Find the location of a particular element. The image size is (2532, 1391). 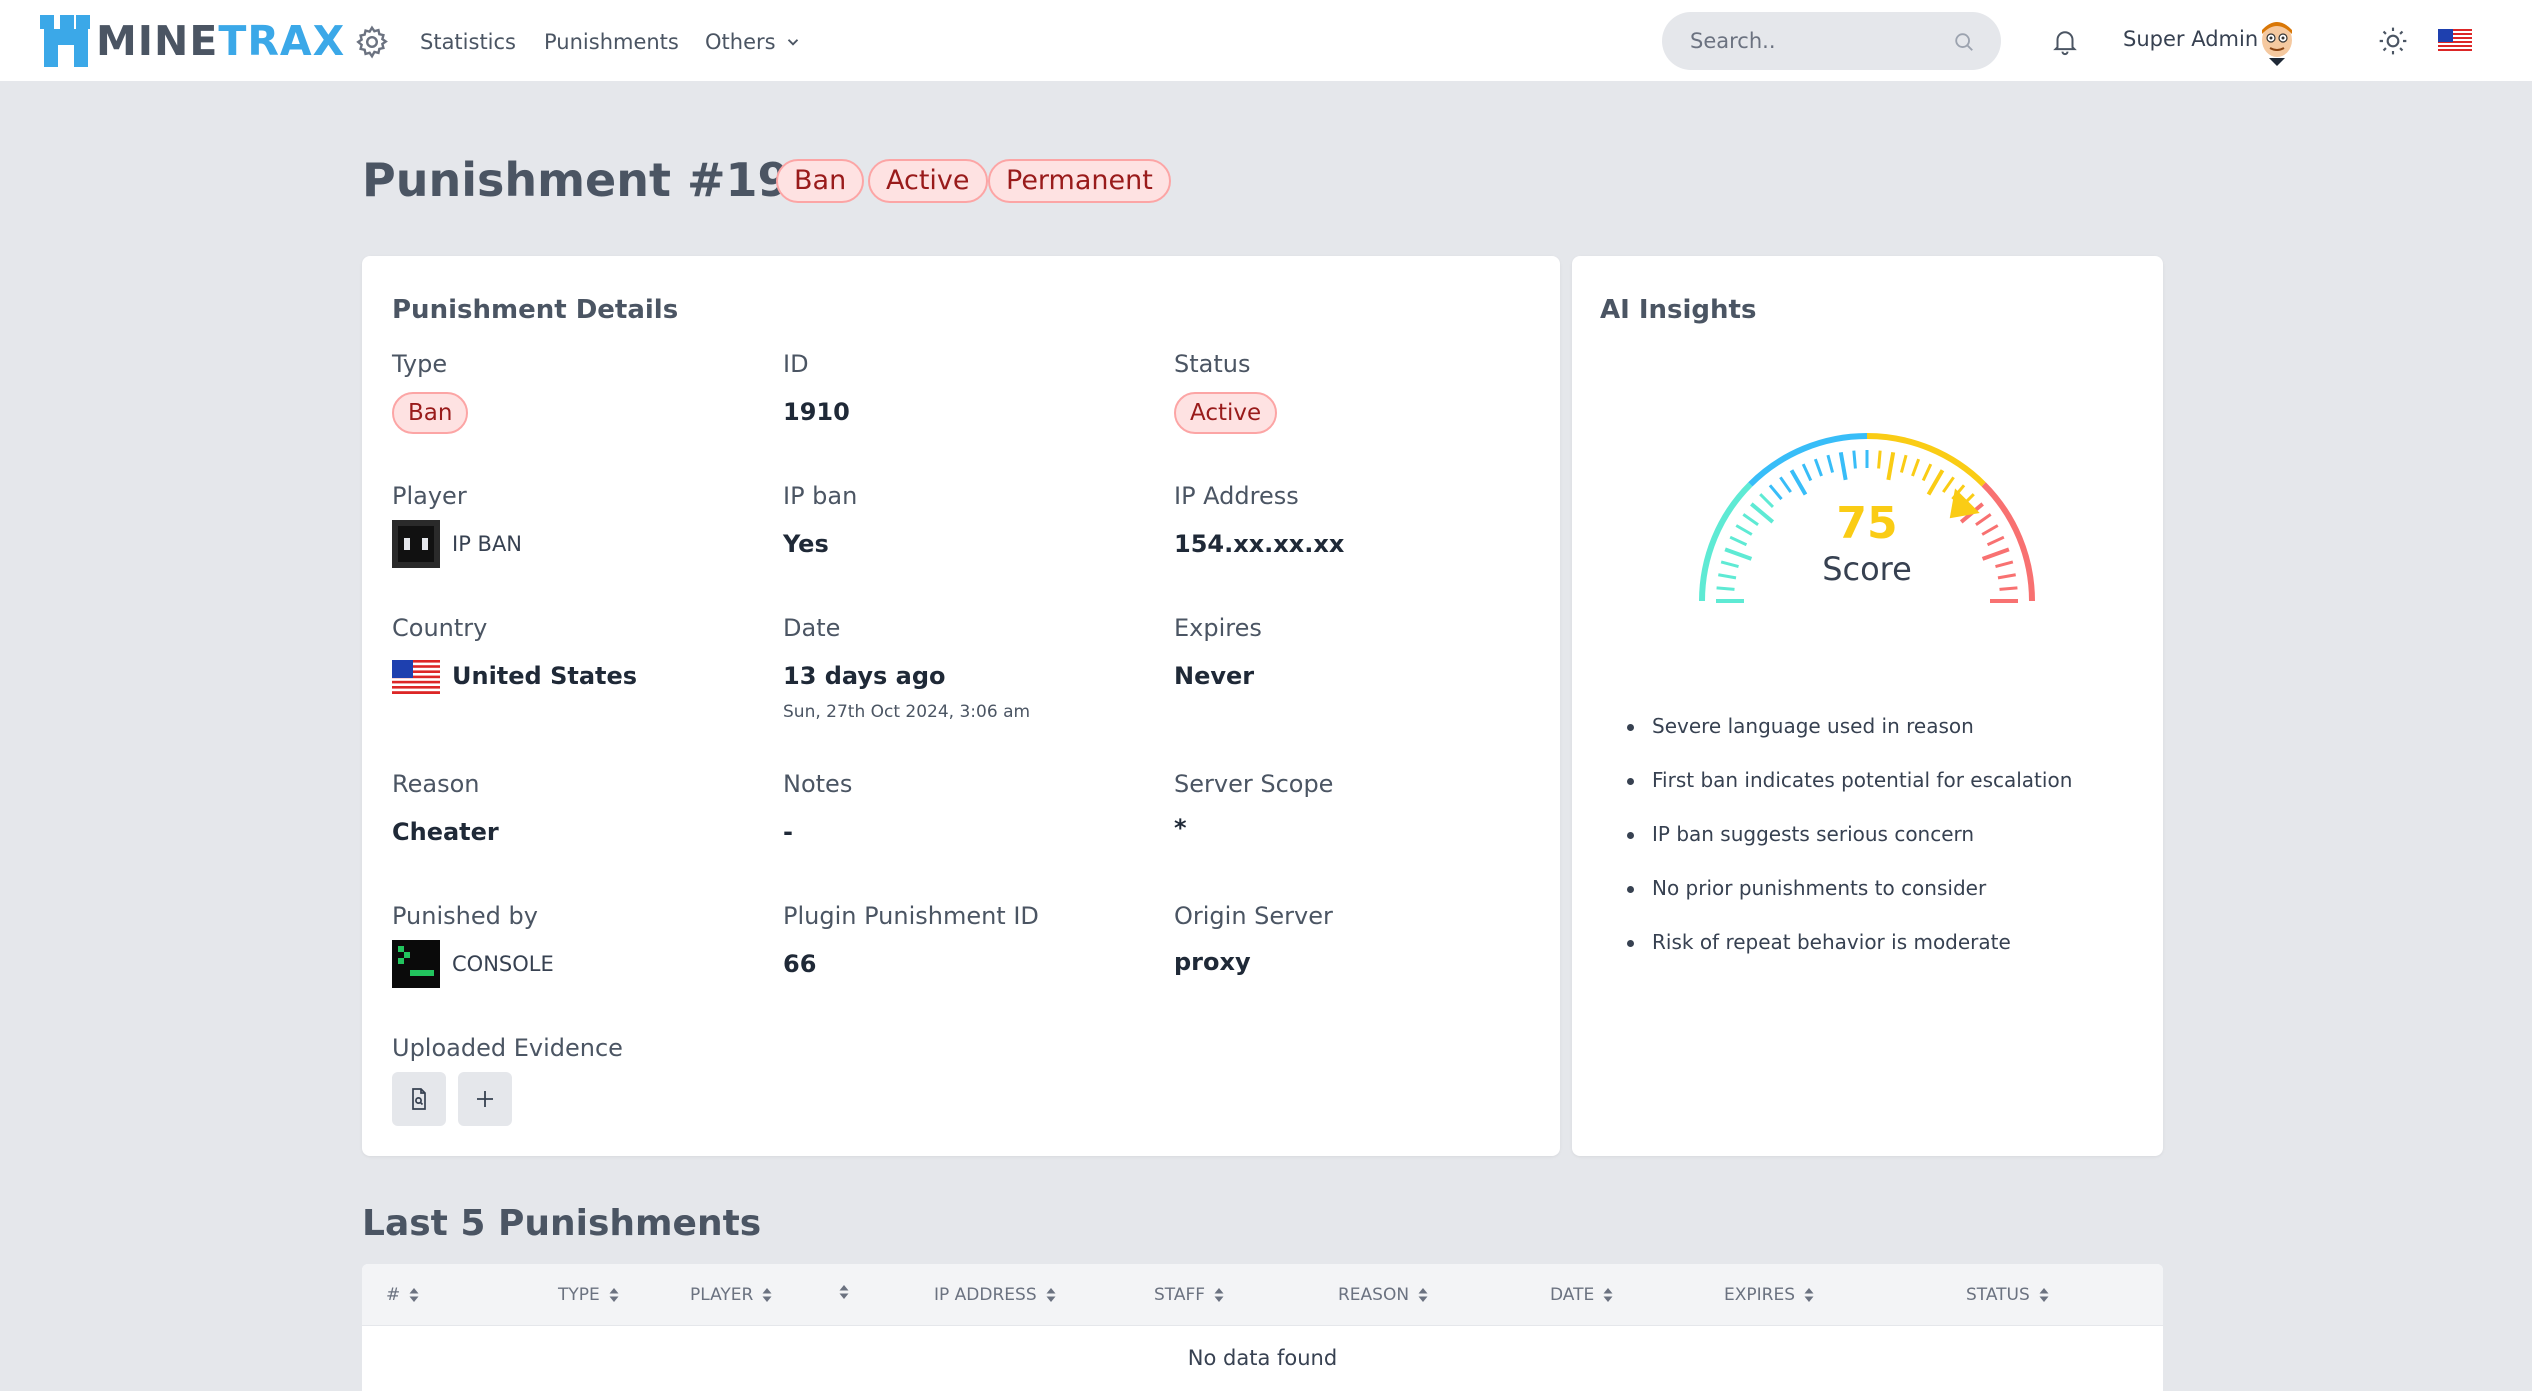

gauge-pointer is located at coordinates (1964, 503).